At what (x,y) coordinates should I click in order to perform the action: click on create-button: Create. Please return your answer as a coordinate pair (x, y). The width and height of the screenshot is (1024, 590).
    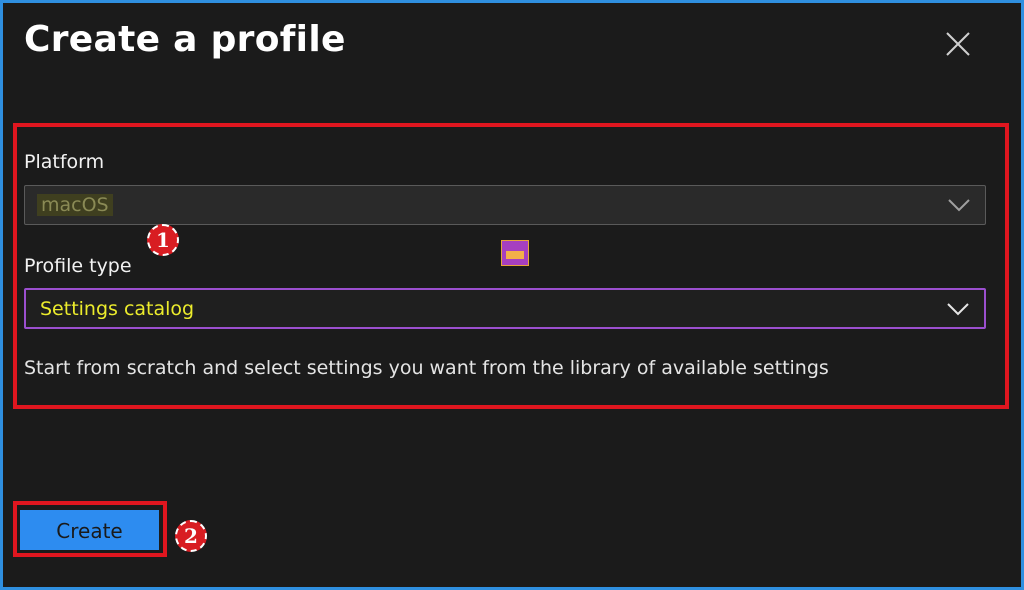
    Looking at the image, I should click on (89, 530).